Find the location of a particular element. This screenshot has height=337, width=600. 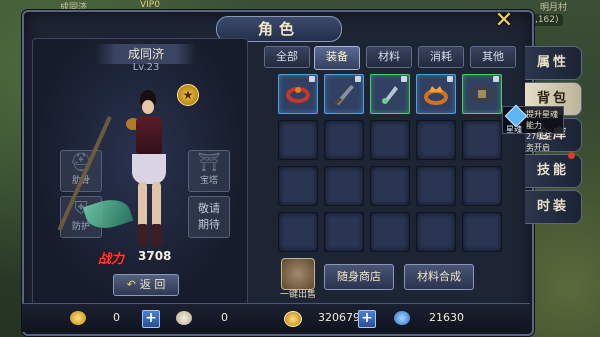

belt-icon is located at coordinates (482, 94).